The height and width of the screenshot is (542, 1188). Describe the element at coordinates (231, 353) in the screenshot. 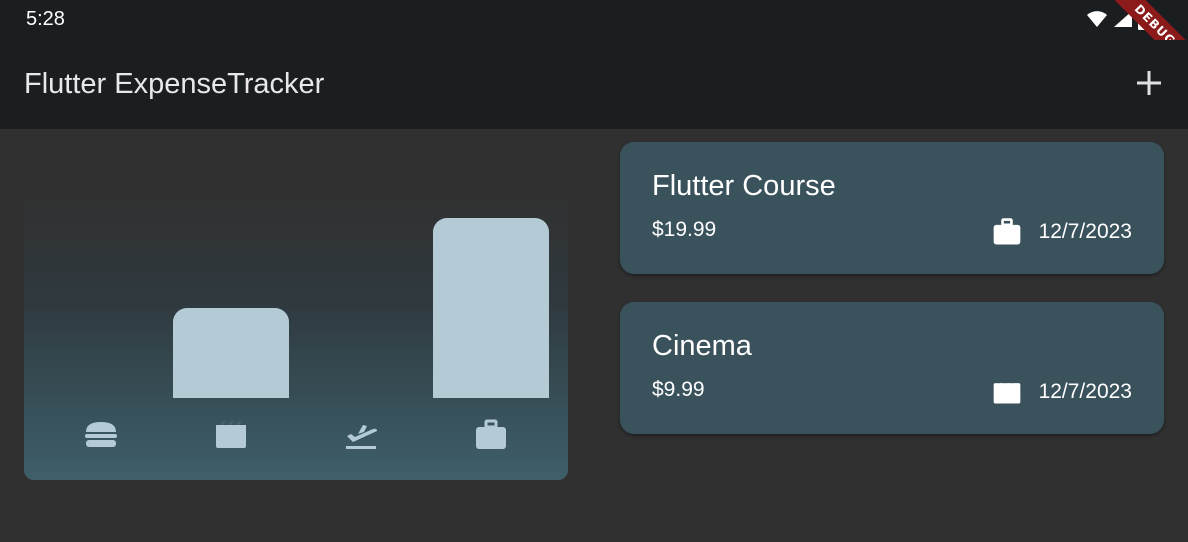

I see `chart-bar-leisure` at that location.